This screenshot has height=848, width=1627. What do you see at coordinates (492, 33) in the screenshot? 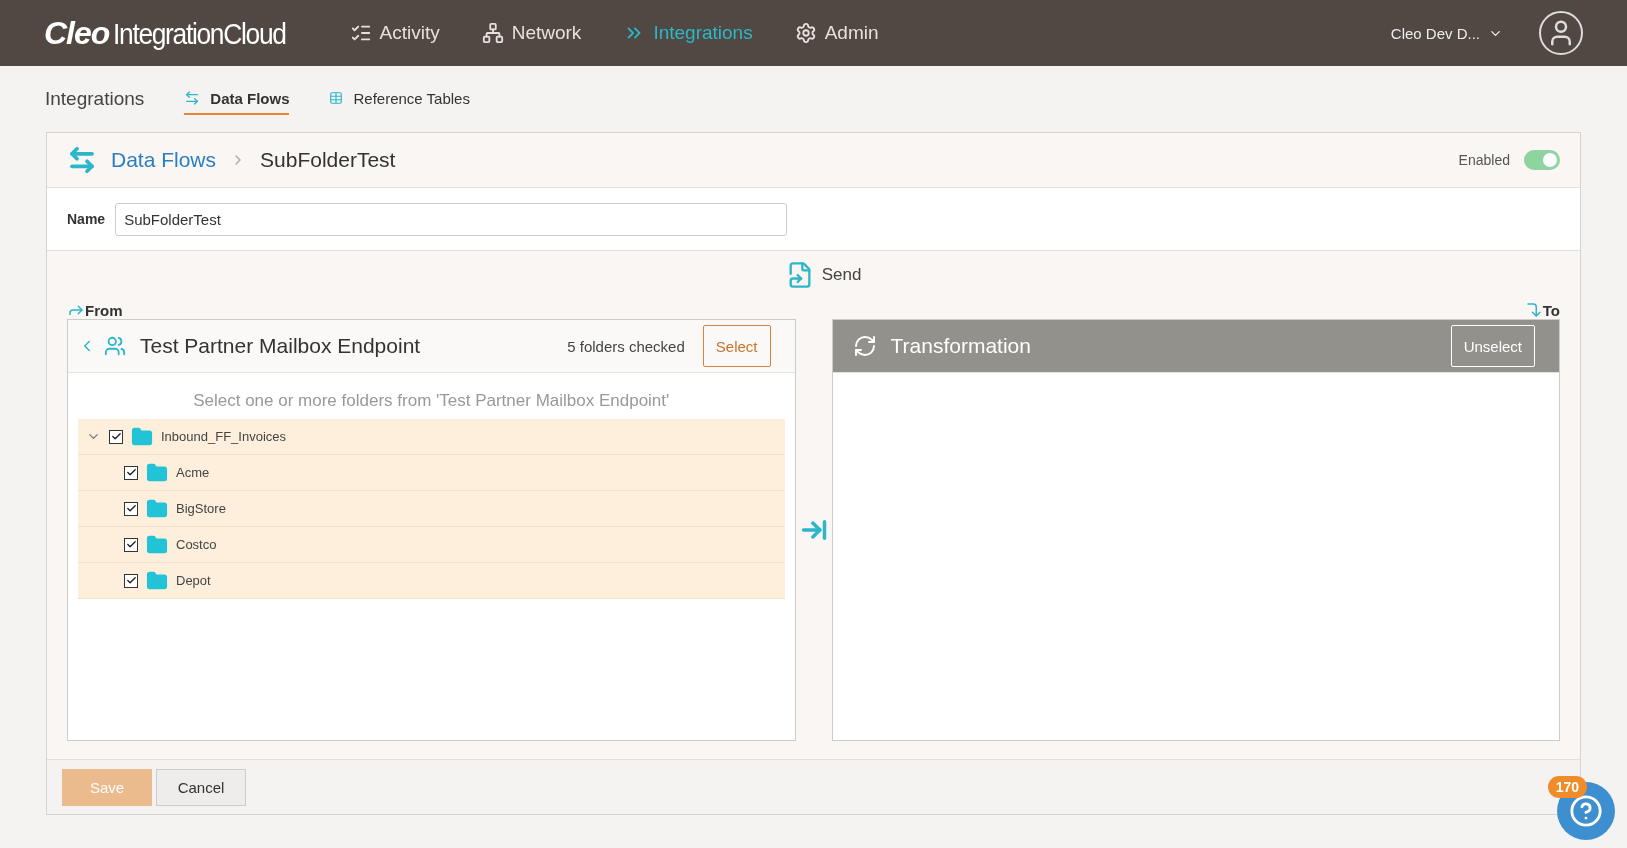
I see `network-icon` at bounding box center [492, 33].